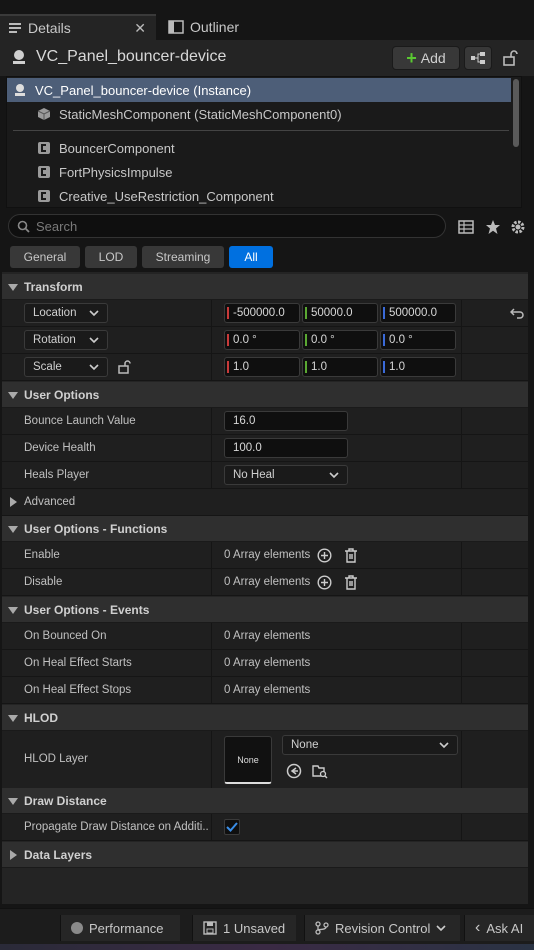 This screenshot has width=534, height=950. What do you see at coordinates (265, 555) in the screenshot?
I see `property-row-enable: Enable 0 Array elements` at bounding box center [265, 555].